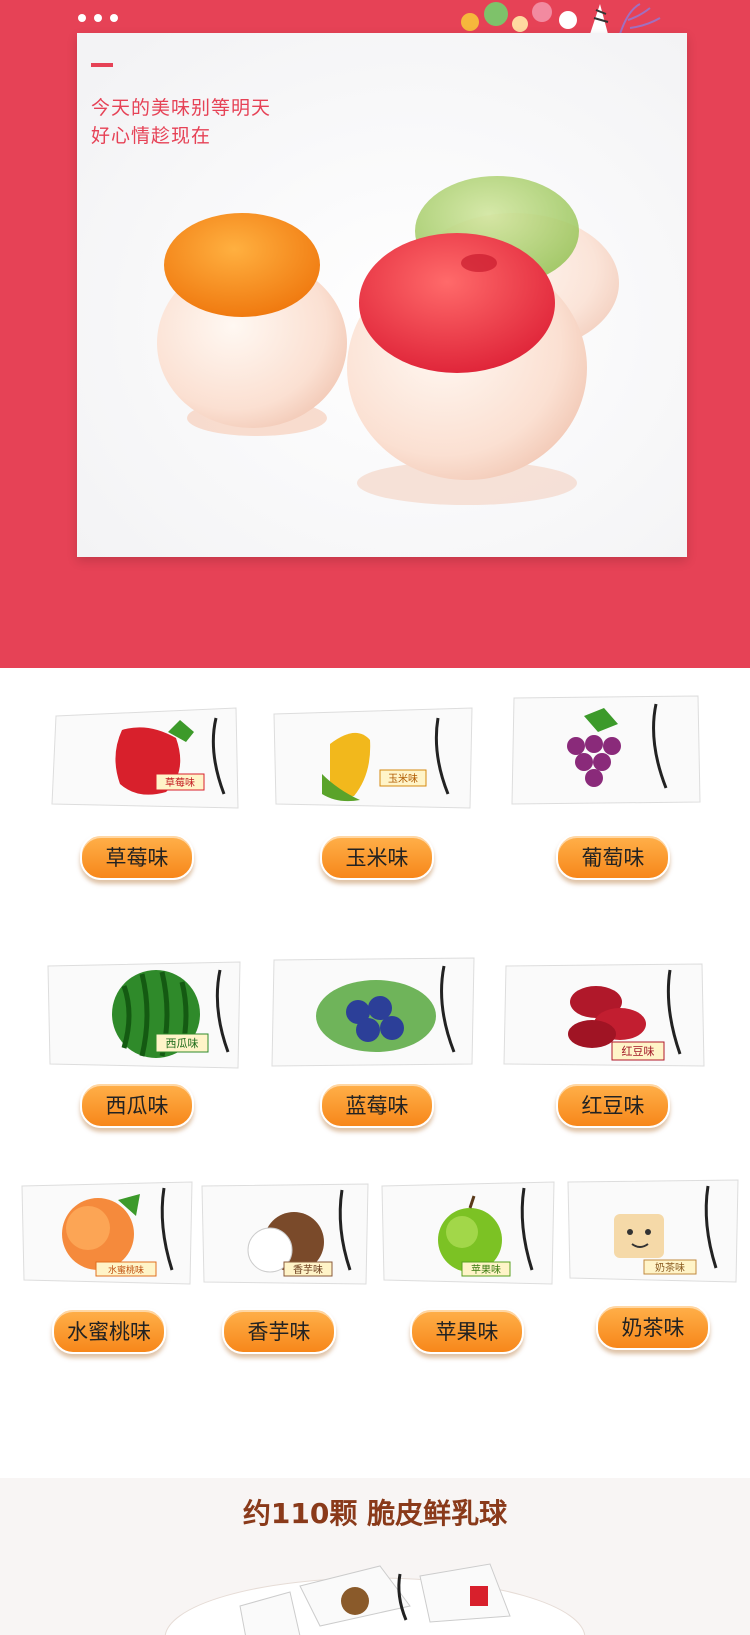 Image resolution: width=750 pixels, height=1635 pixels. I want to click on flavor-button-red-bean: 红豆味, so click(613, 1105).